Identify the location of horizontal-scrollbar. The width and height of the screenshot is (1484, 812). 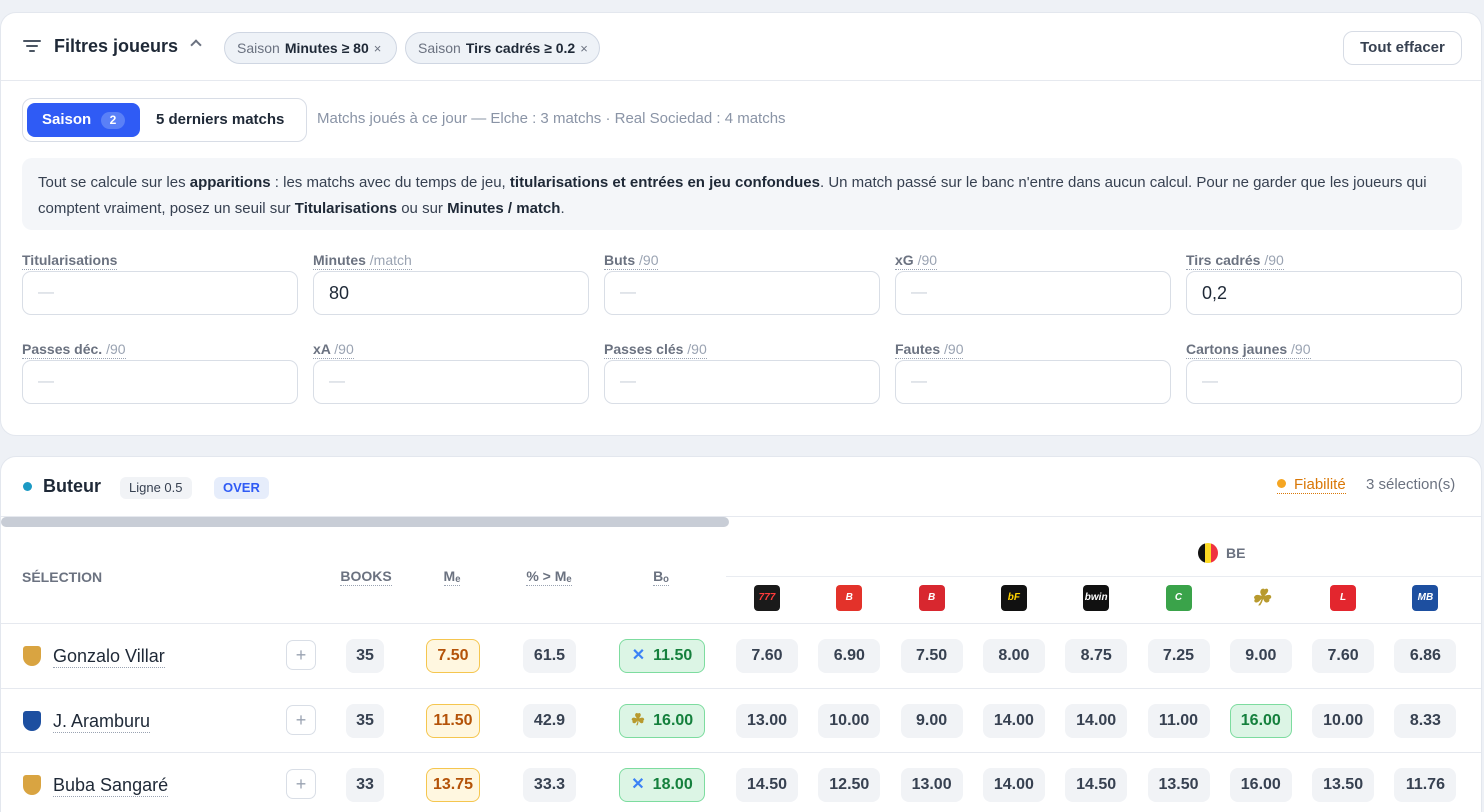
(365, 522).